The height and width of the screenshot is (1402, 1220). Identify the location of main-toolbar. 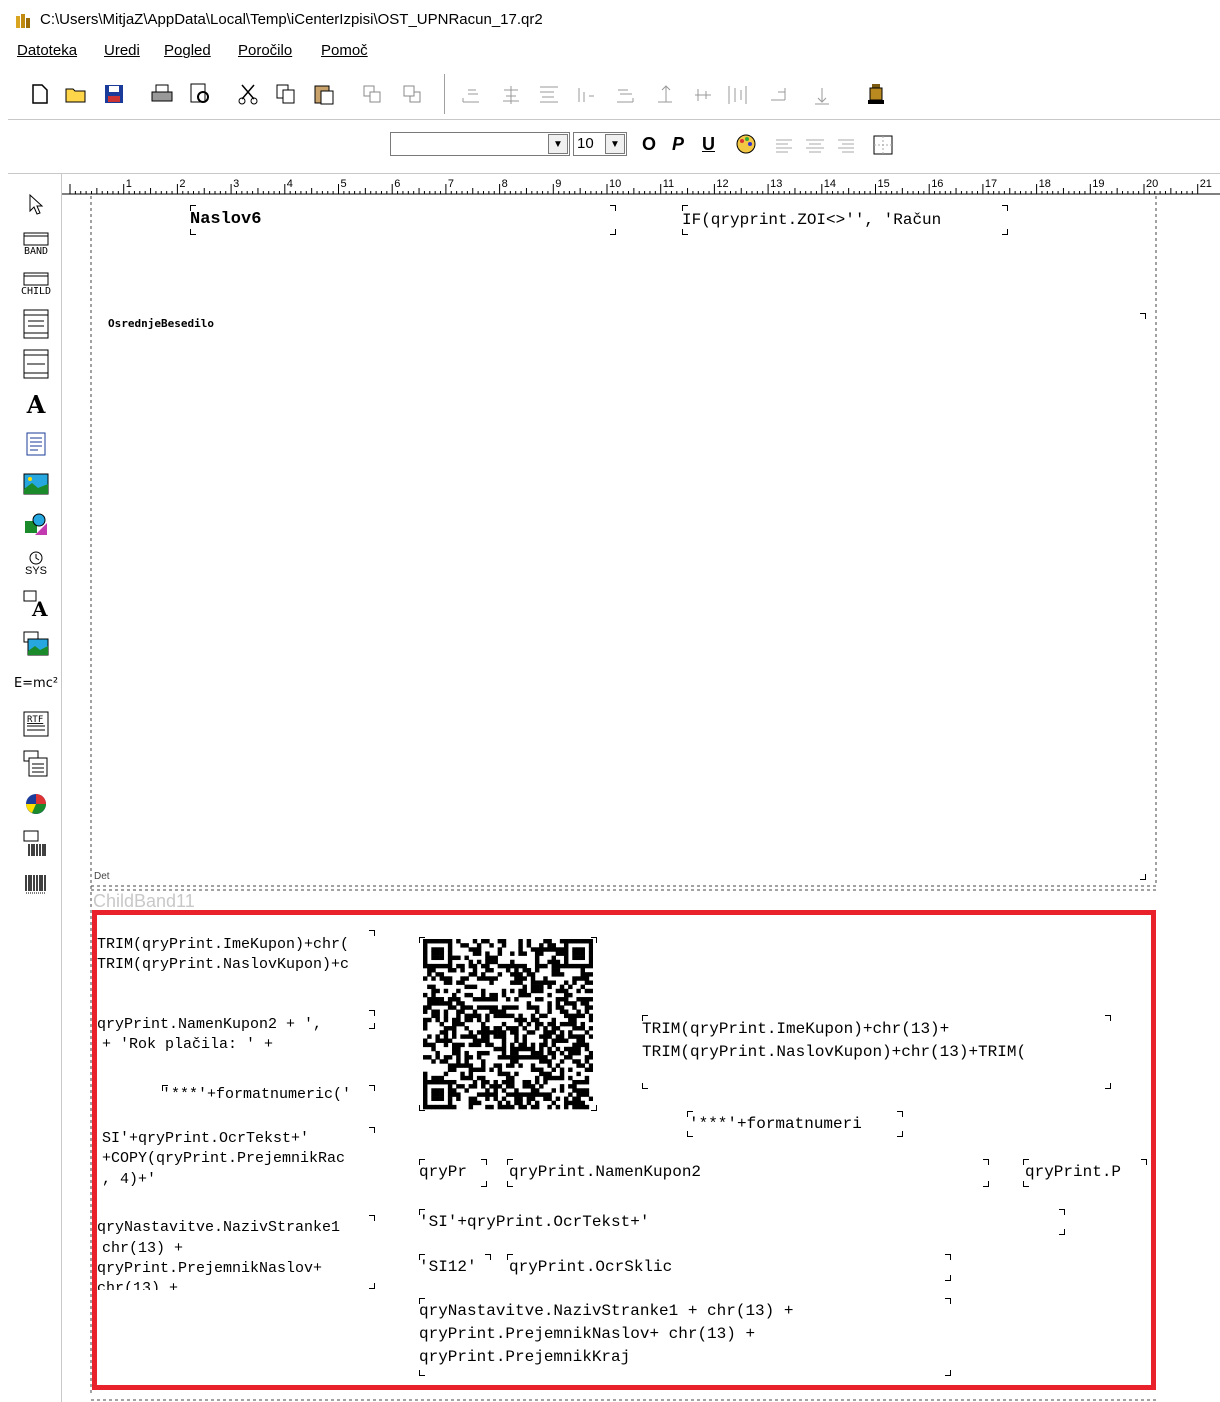
(614, 94).